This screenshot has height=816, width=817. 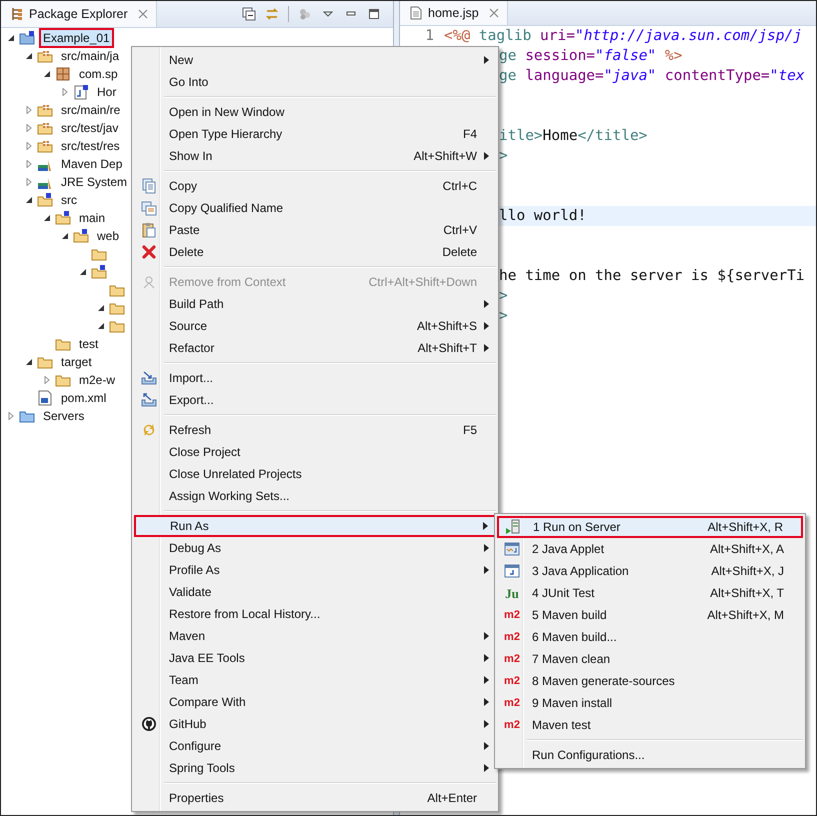 What do you see at coordinates (90, 110) in the screenshot?
I see `tree-item: src/main/re` at bounding box center [90, 110].